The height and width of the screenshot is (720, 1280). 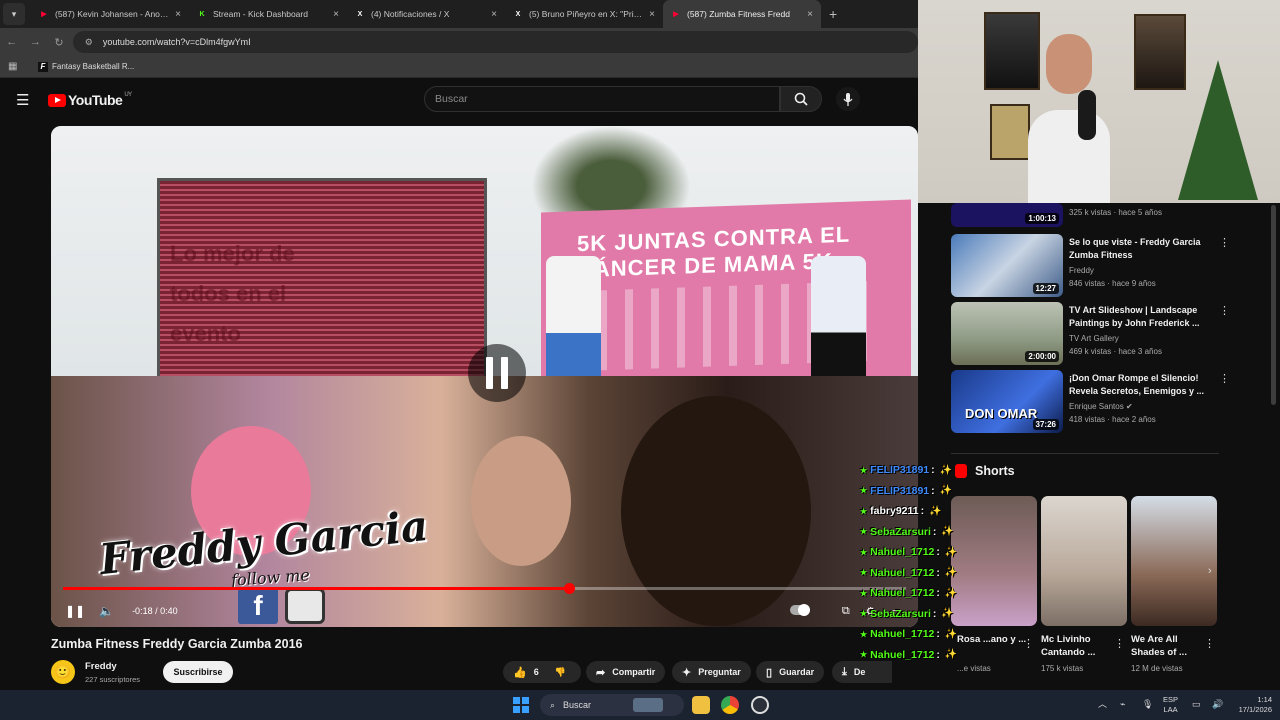 I want to click on chevron-right-icon: ›, so click(x=1216, y=574).